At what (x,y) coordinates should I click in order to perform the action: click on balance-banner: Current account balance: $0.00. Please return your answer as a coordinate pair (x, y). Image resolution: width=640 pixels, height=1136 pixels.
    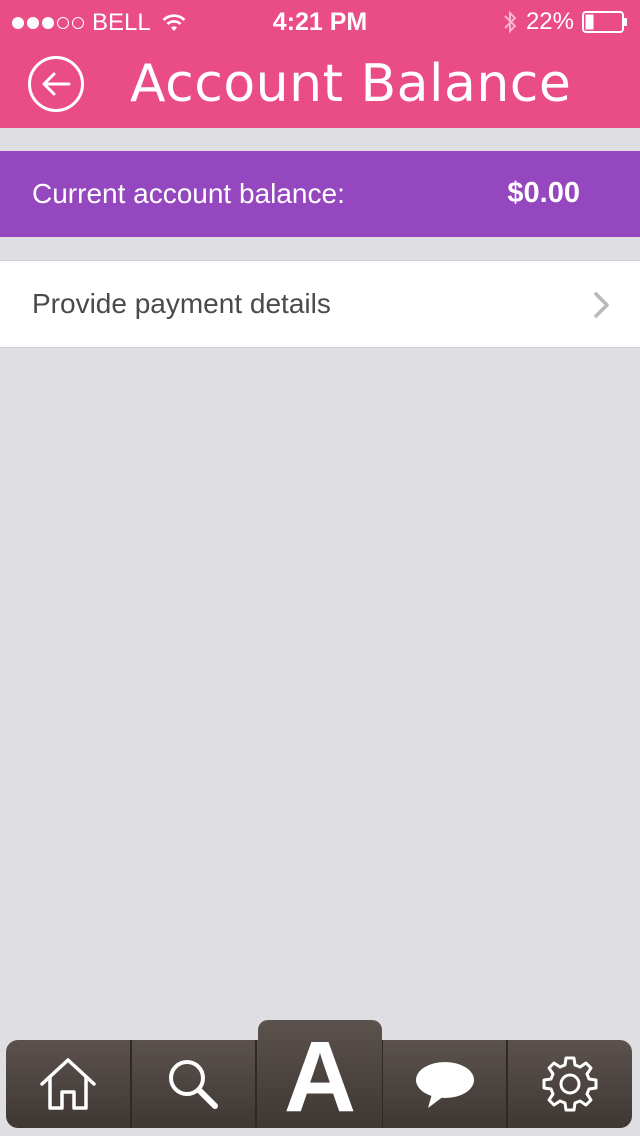
    Looking at the image, I should click on (320, 194).